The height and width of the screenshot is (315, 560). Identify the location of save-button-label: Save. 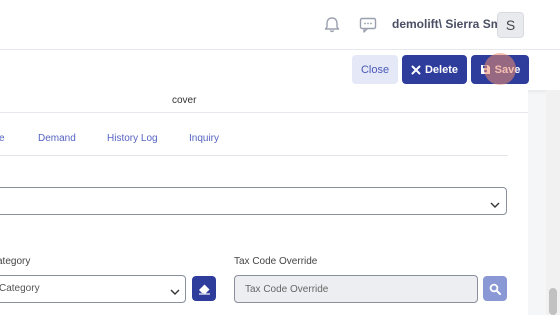
(507, 69).